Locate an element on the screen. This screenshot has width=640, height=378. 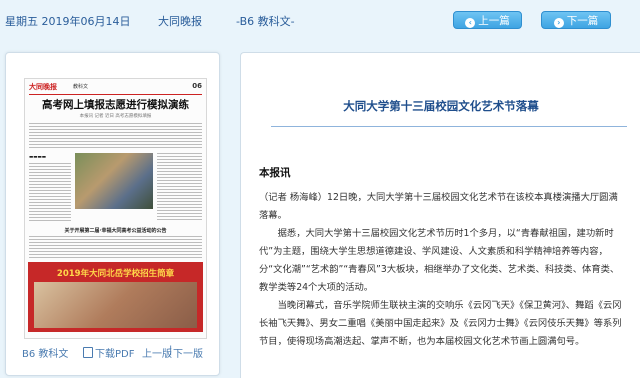
thumbnail-headline: 高考网上填报志愿进行模拟演练 is located at coordinates (115, 105).